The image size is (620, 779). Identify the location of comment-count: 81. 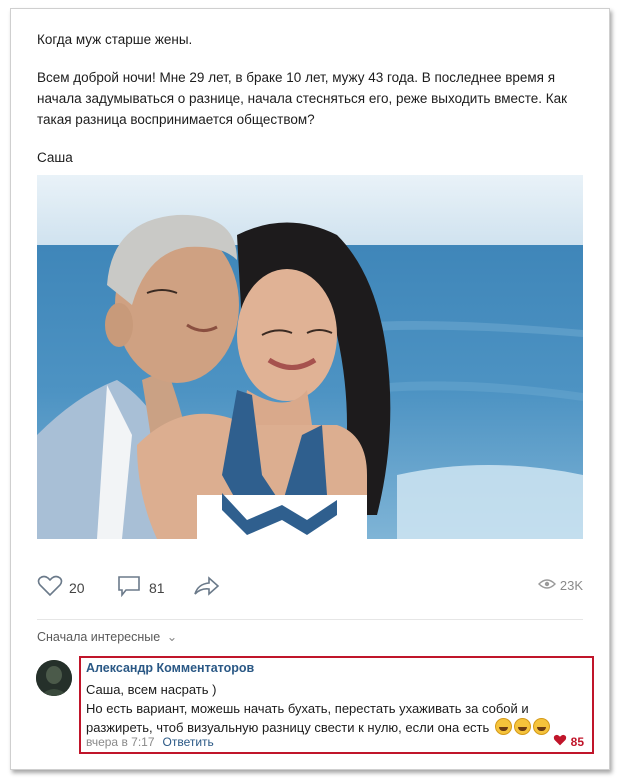
(157, 587).